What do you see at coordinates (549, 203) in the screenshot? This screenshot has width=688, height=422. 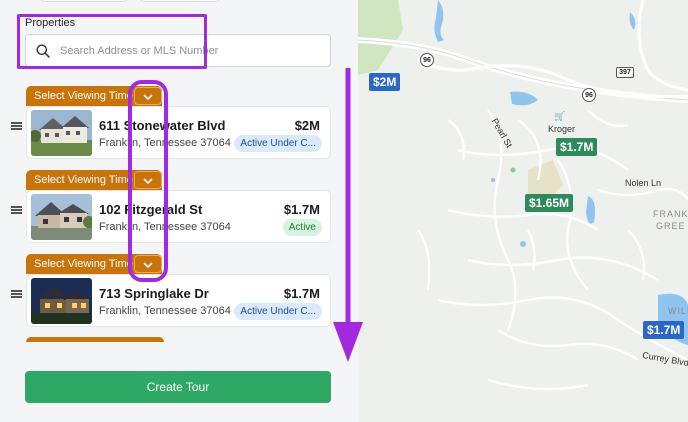 I see `map-price-pin: $1.65M` at bounding box center [549, 203].